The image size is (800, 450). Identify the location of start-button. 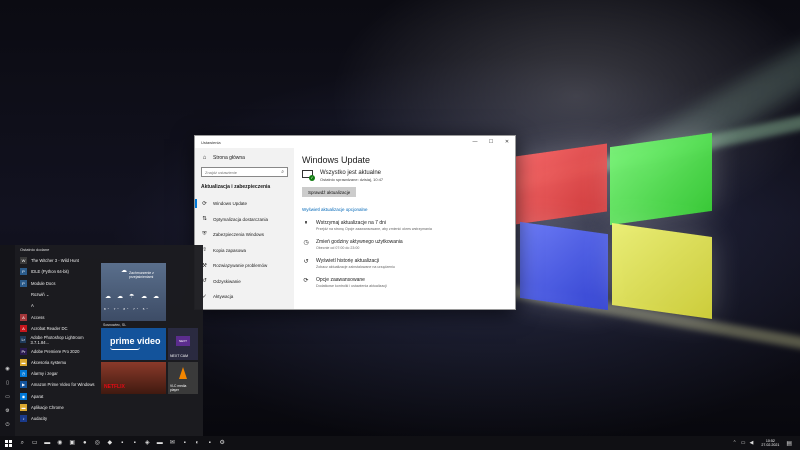
(8, 443).